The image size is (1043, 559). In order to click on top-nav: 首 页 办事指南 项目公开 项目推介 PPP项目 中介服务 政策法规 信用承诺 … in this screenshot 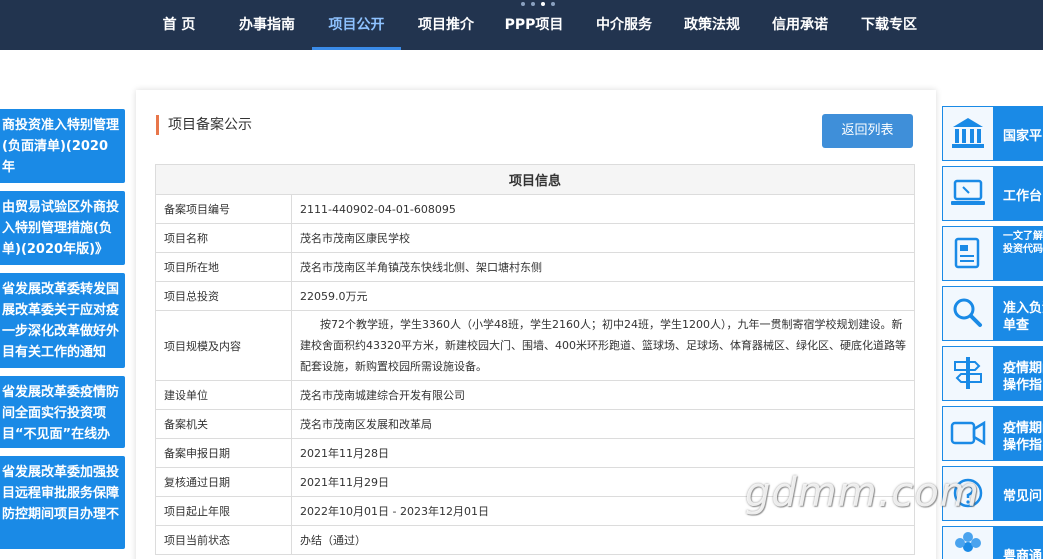, I will do `click(521, 25)`.